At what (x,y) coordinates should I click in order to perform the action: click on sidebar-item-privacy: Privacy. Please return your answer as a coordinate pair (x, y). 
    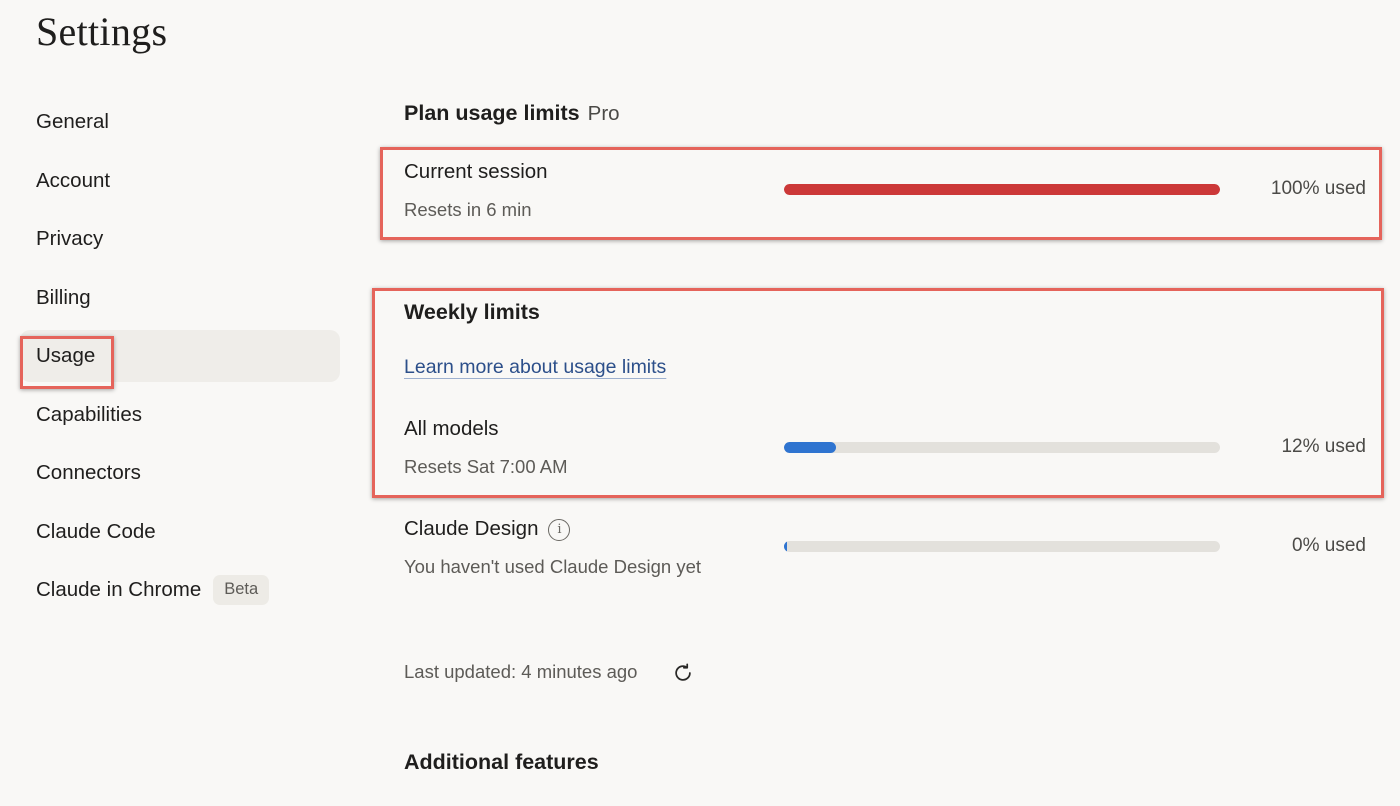
    Looking at the image, I should click on (180, 239).